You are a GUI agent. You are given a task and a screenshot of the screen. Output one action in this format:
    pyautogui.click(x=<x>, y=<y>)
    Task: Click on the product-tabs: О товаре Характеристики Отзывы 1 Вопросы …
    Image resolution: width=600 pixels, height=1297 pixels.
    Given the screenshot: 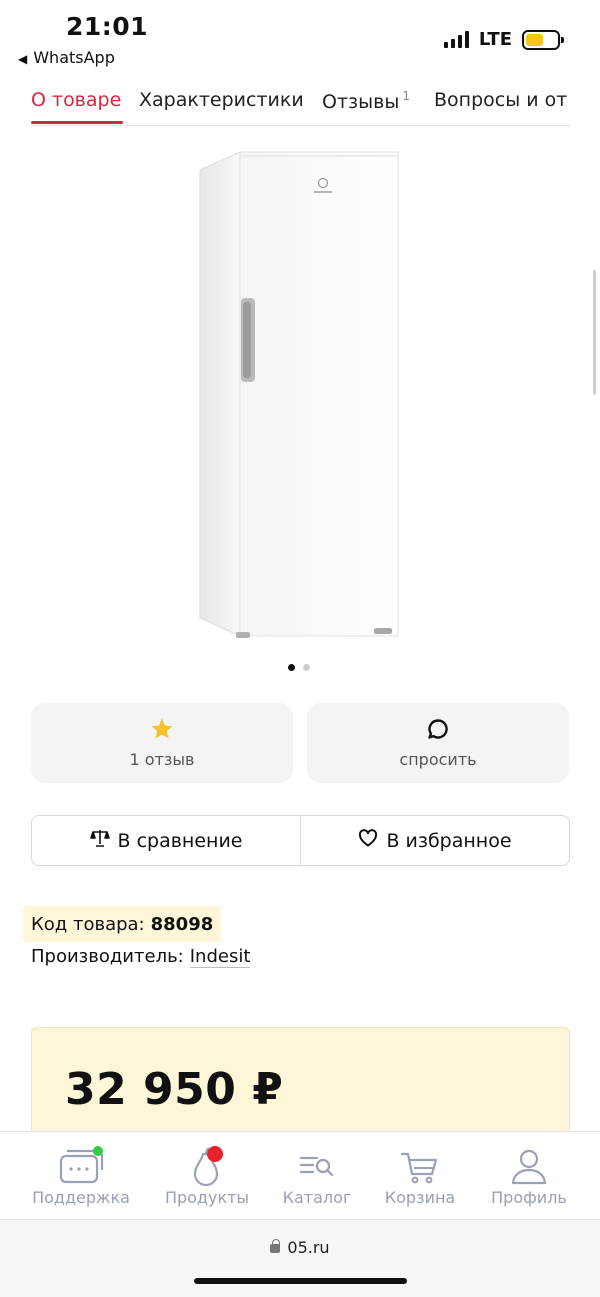 What is the action you would take?
    pyautogui.click(x=300, y=106)
    